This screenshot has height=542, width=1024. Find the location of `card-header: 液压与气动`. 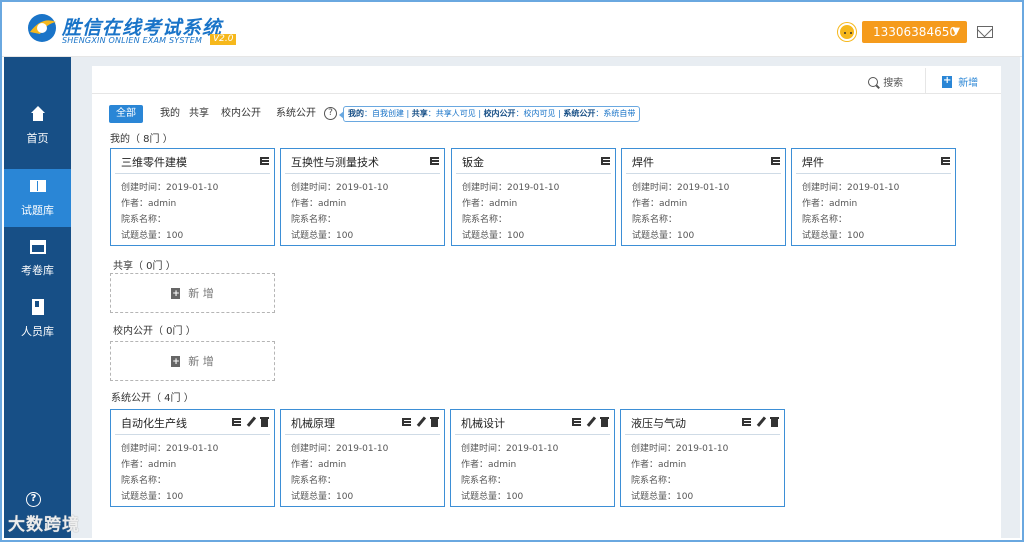

card-header: 液压与气动 is located at coordinates (702, 422).